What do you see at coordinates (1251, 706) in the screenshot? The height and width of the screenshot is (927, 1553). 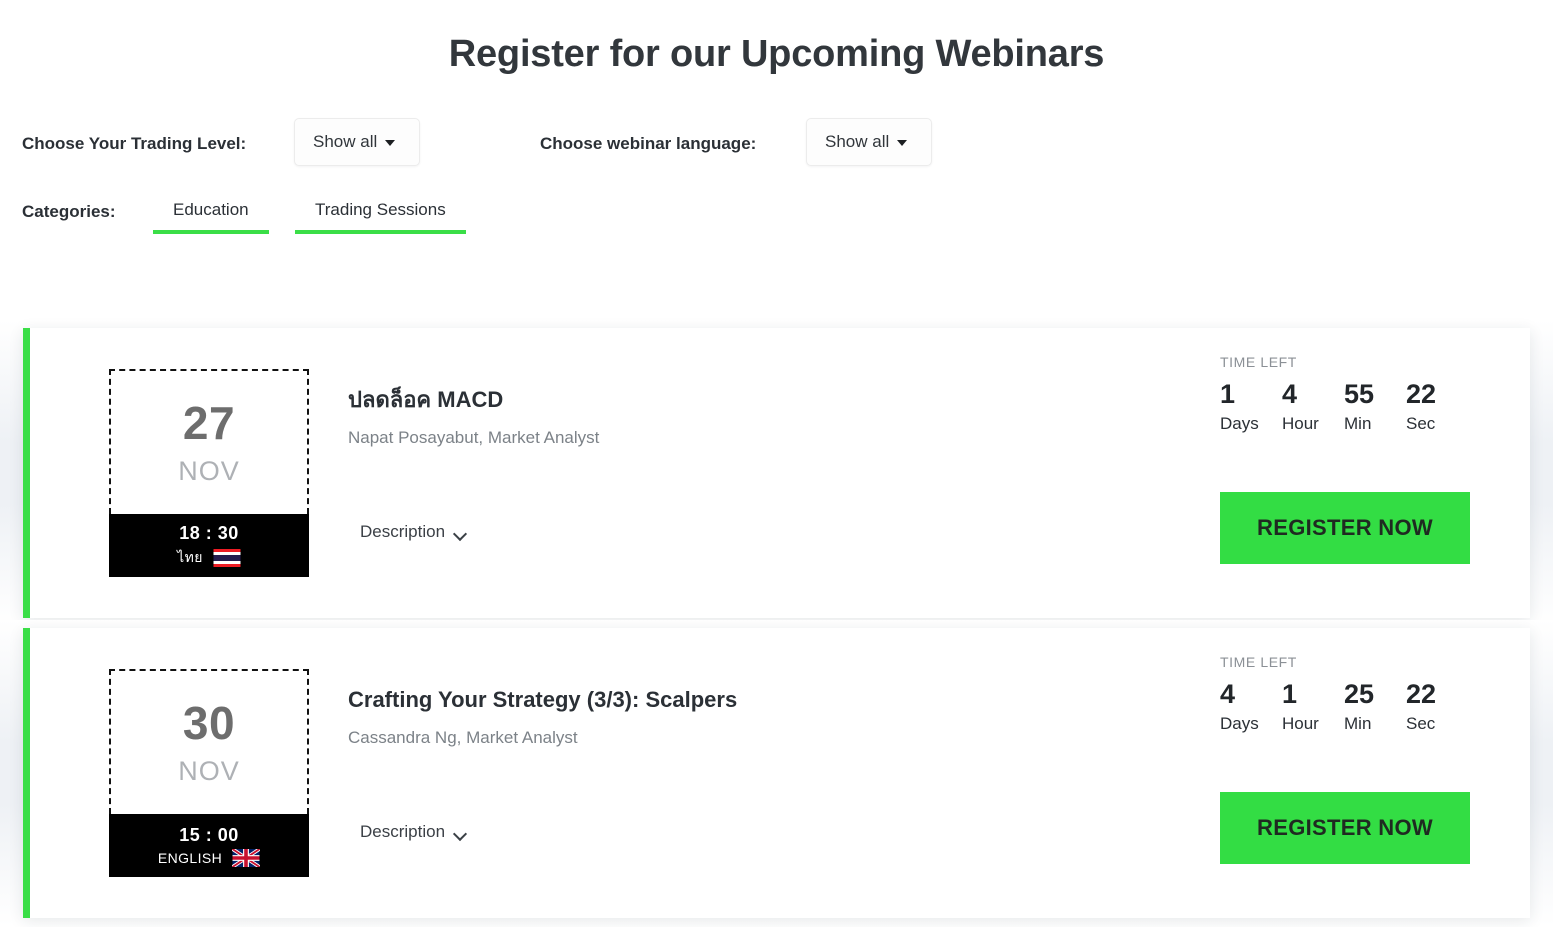 I see `countdown-days: 4 Days` at bounding box center [1251, 706].